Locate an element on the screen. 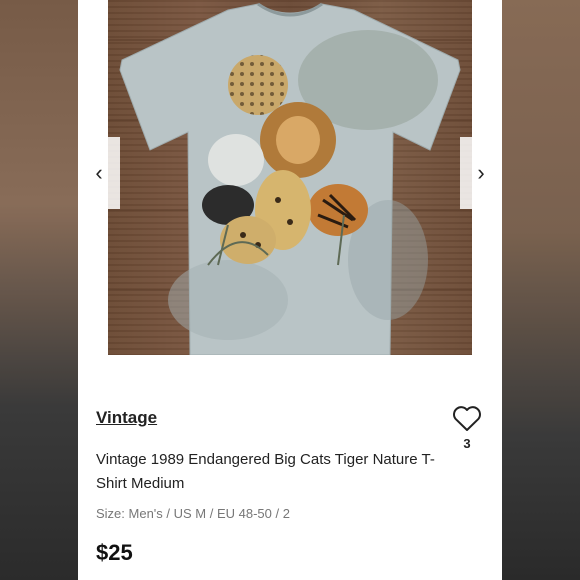 Image resolution: width=580 pixels, height=580 pixels. carousel-prev-button: ‹ is located at coordinates (99, 173).